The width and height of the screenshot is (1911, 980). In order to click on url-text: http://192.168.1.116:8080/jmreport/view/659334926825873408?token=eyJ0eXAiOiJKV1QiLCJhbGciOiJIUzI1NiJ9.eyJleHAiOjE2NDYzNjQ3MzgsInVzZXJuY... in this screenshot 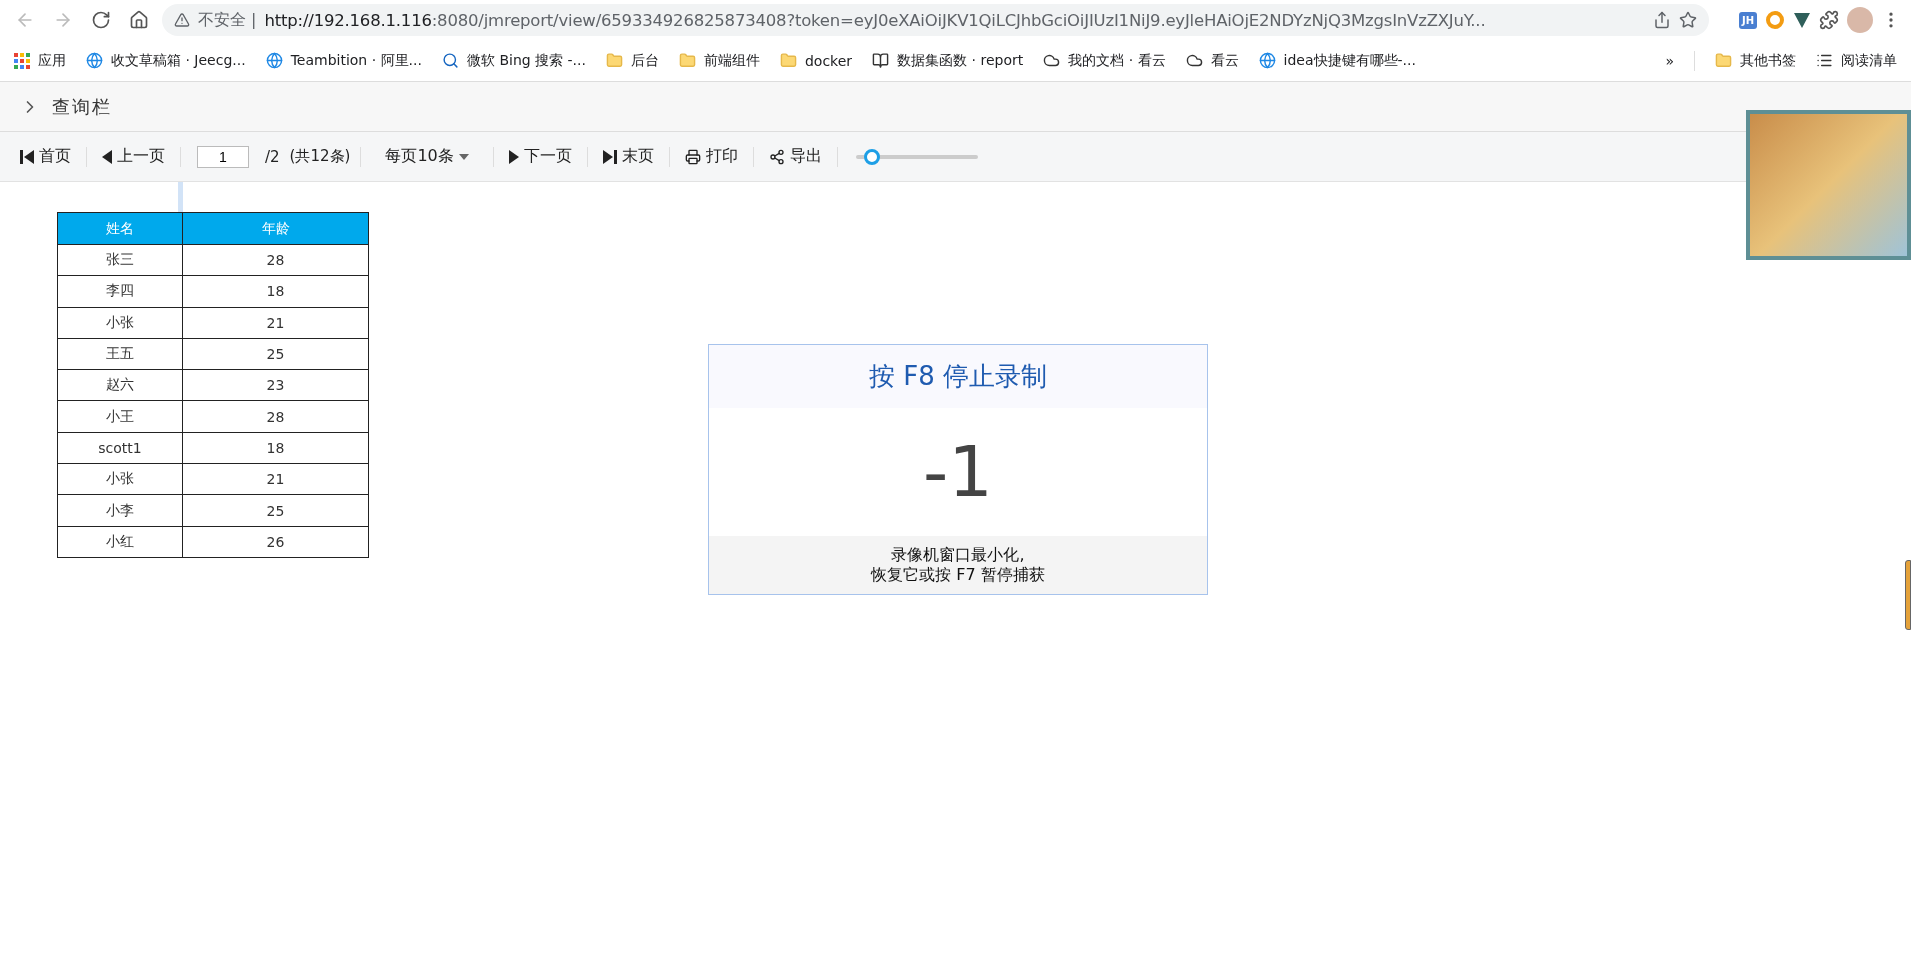, I will do `click(875, 20)`.